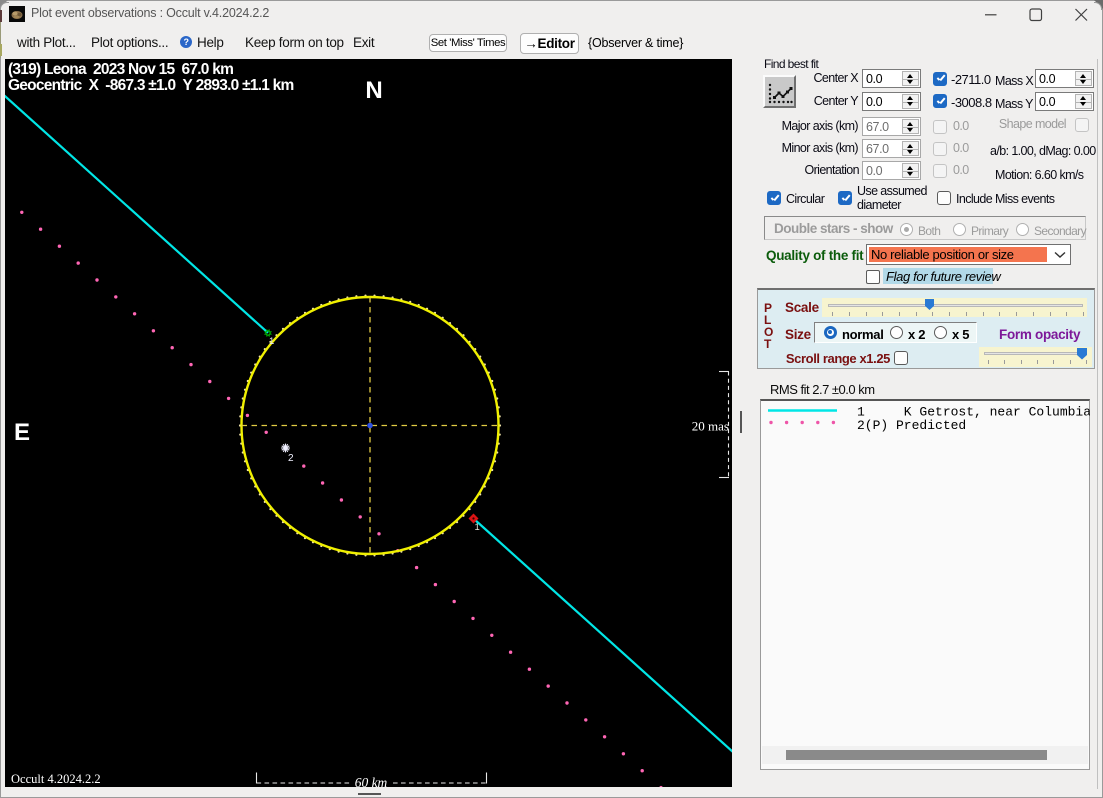 This screenshot has height=798, width=1103. Describe the element at coordinates (120, 69) in the screenshot. I see `svg-text:(319) Leona 2023 Nov 15 67.0: (319) Leona 2023 Nov 15 67.0 km` at that location.